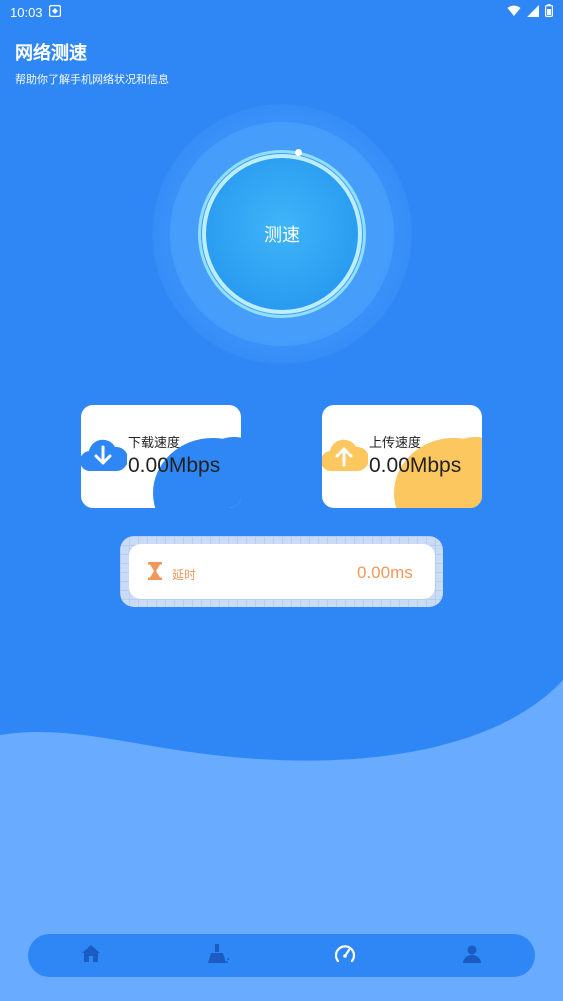 The width and height of the screenshot is (563, 1001). Describe the element at coordinates (345, 455) in the screenshot. I see `upload-cloud-icon` at that location.